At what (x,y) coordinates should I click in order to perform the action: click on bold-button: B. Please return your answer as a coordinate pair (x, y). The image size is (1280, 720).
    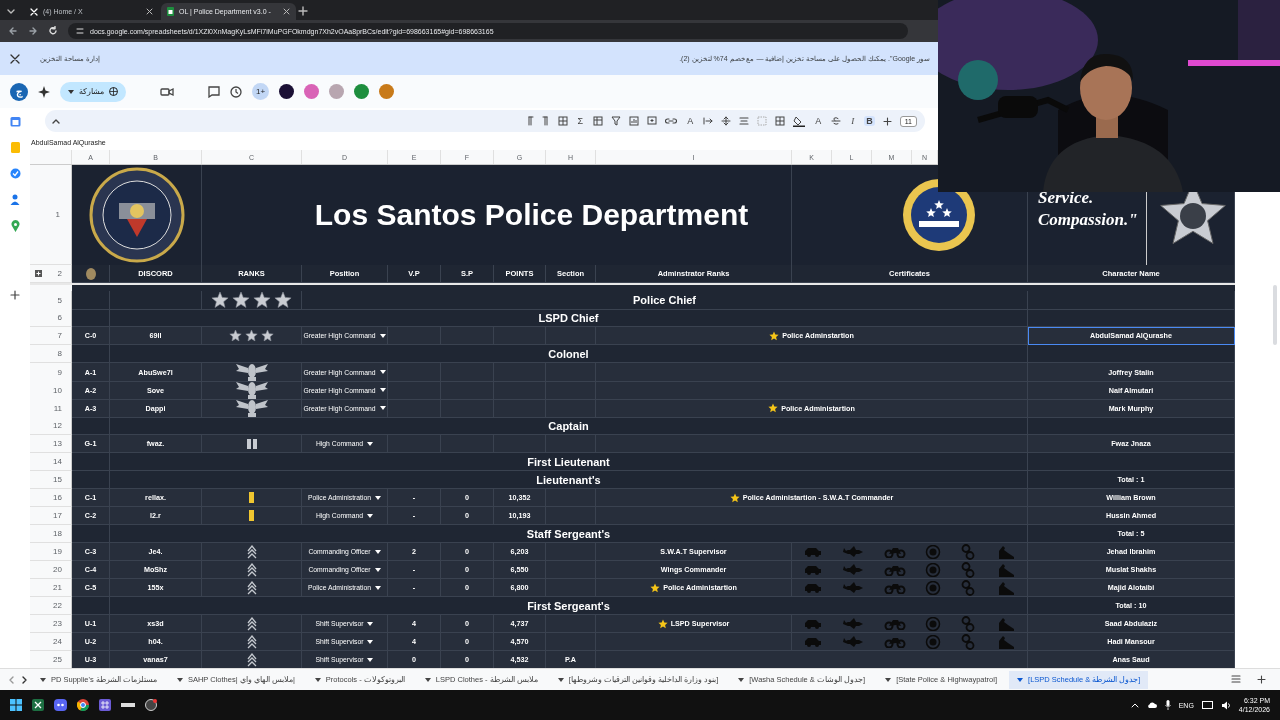
    Looking at the image, I should click on (869, 121).